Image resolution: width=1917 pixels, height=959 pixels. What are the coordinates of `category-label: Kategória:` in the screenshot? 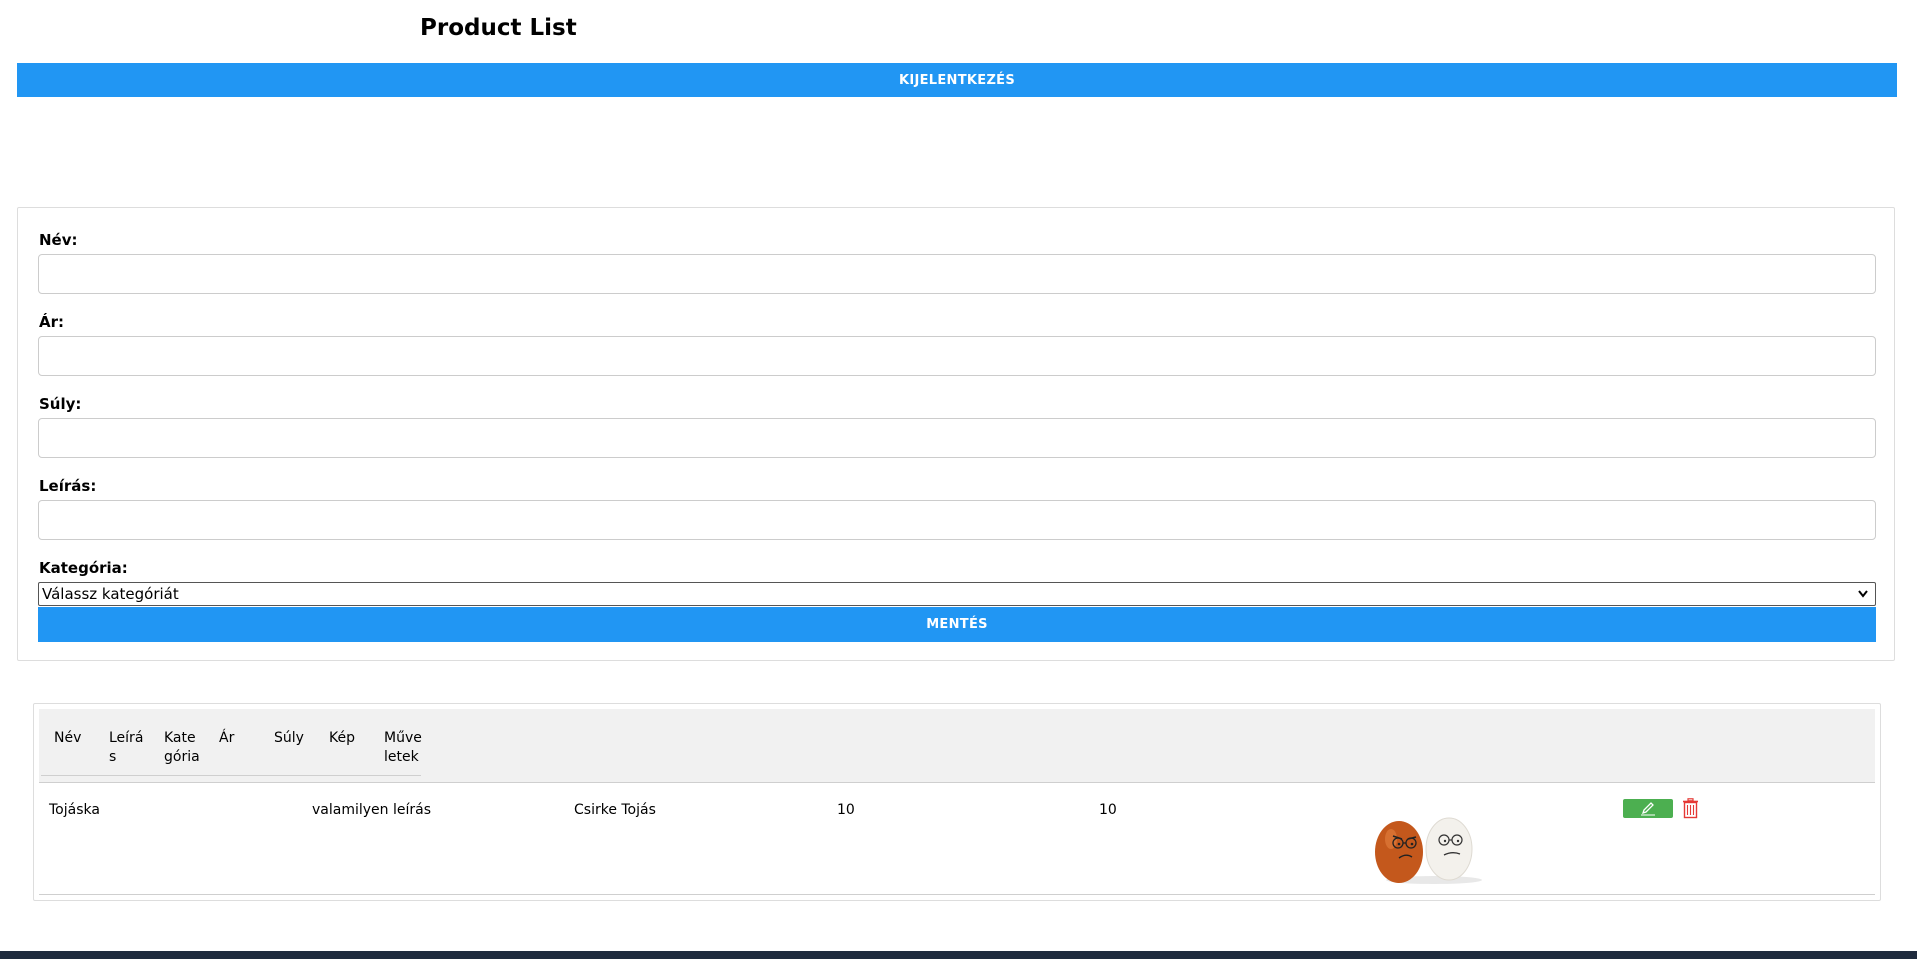 It's located at (83, 568).